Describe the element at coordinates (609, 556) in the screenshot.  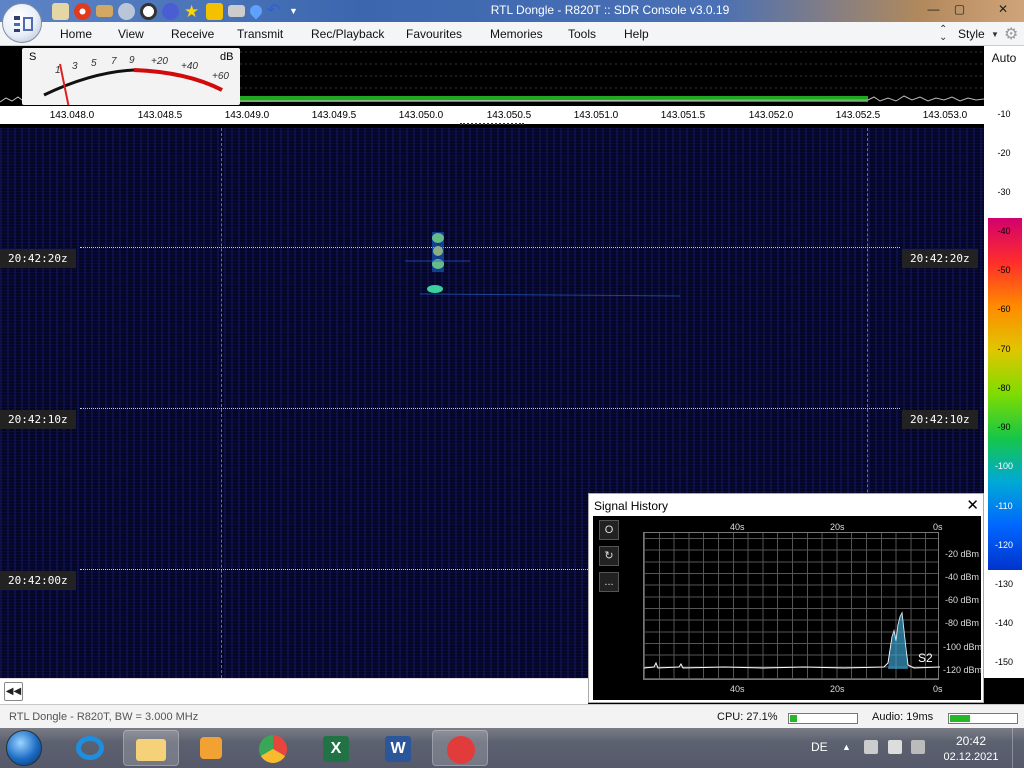
I see `reset-button: ↻` at that location.